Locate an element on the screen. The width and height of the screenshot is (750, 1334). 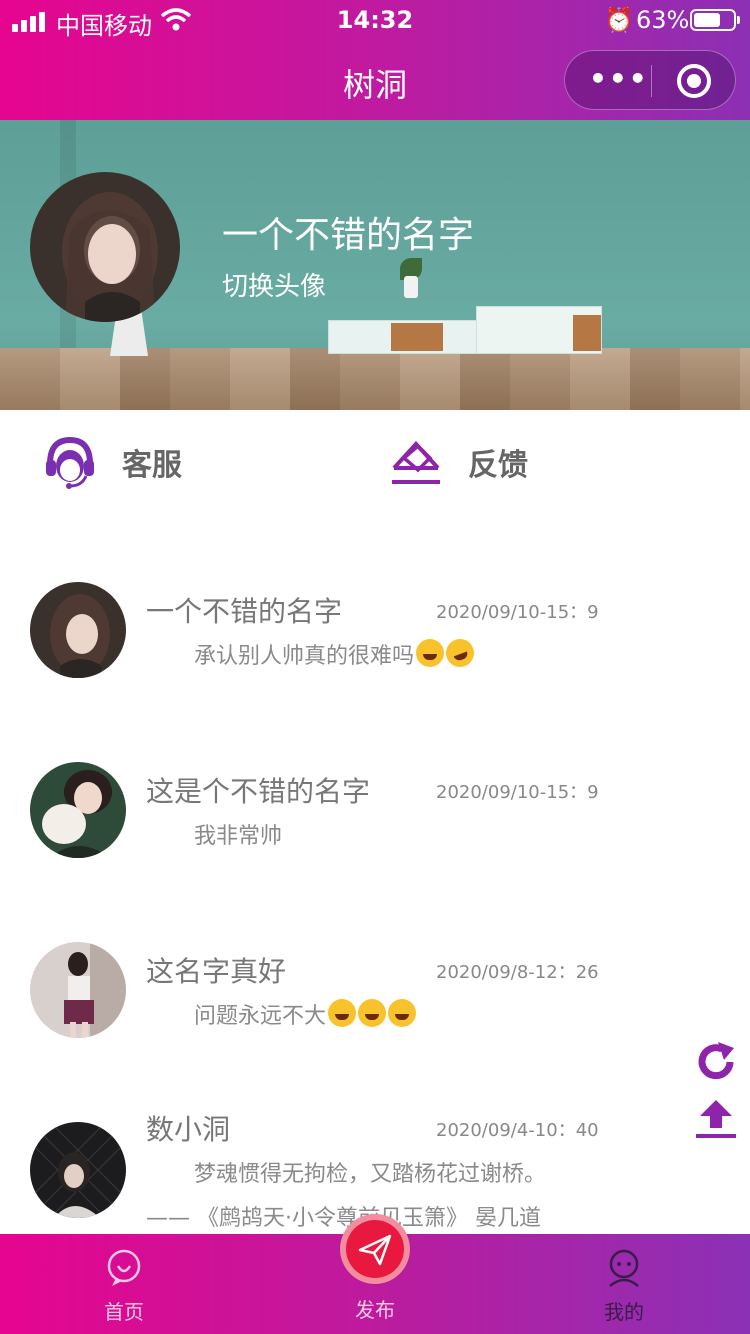
customer-service-button: 客服 is located at coordinates (112, 462).